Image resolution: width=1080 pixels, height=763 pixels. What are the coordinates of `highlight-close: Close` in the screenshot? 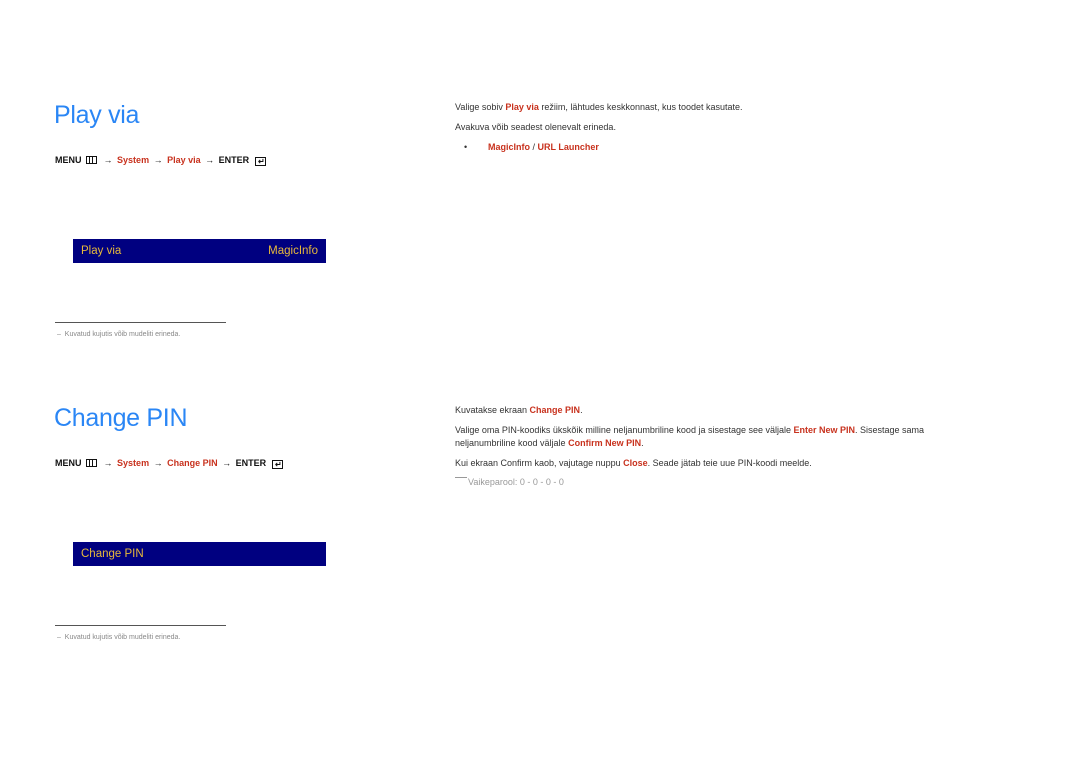 It's located at (635, 463).